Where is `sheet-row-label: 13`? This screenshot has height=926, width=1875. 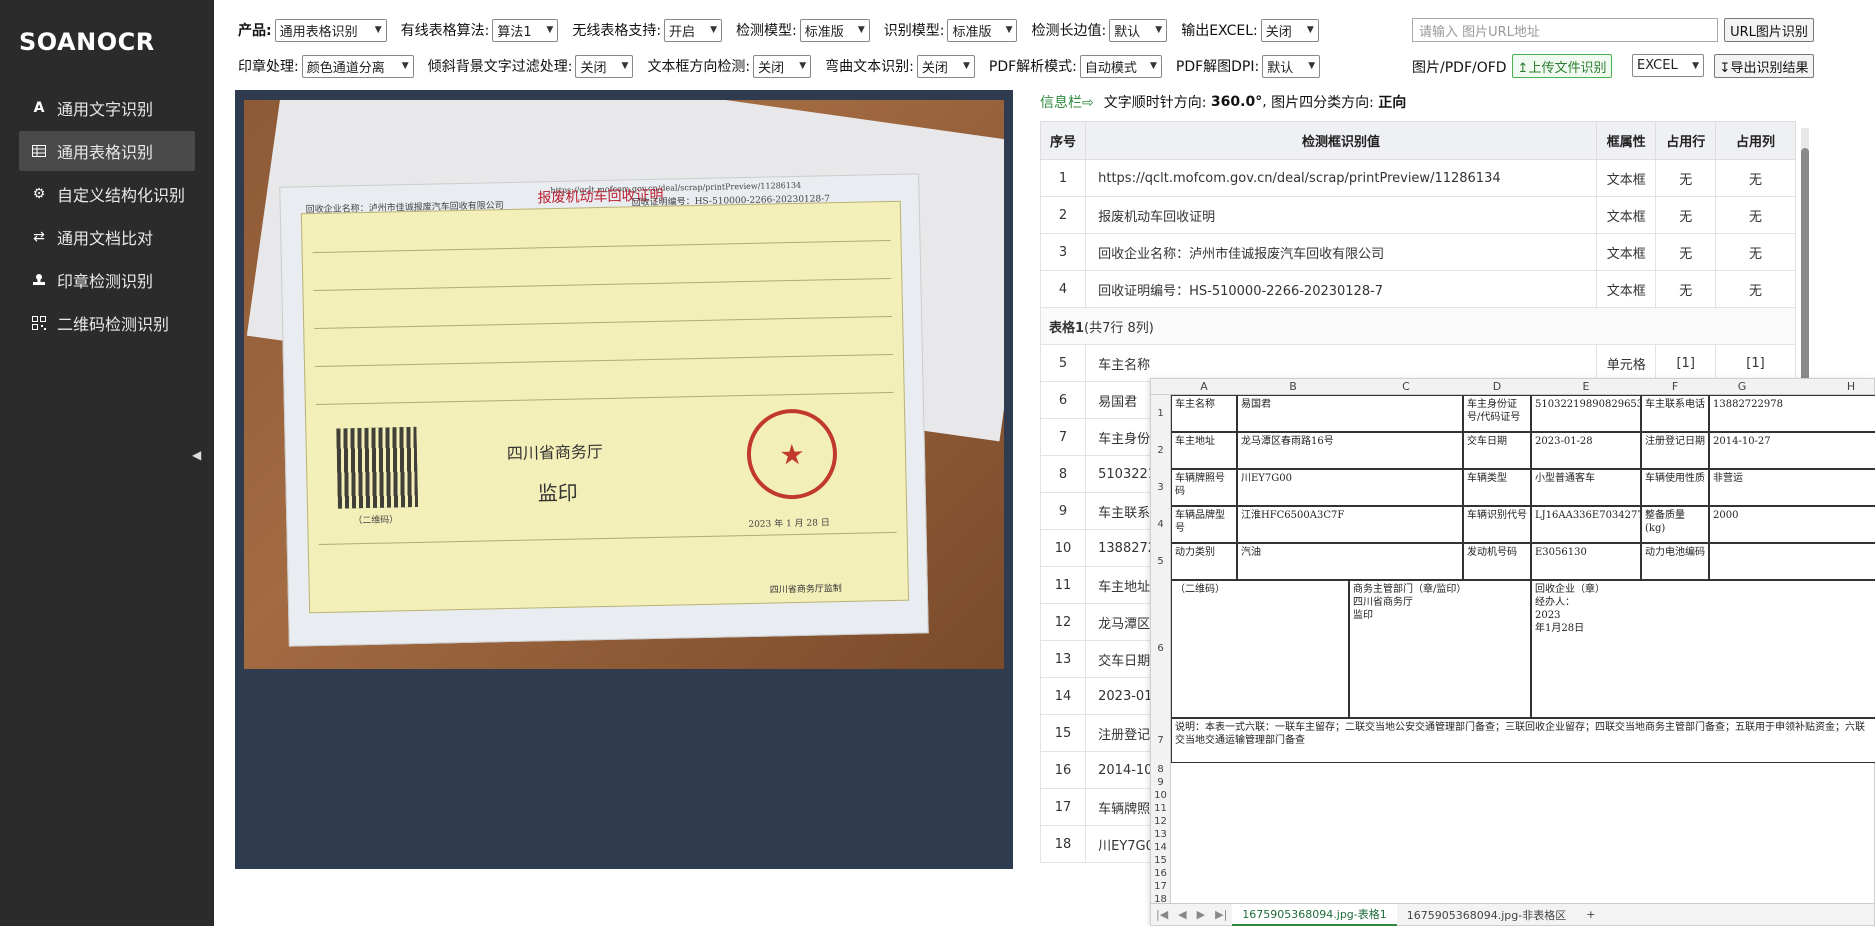
sheet-row-label: 13 is located at coordinates (1161, 834).